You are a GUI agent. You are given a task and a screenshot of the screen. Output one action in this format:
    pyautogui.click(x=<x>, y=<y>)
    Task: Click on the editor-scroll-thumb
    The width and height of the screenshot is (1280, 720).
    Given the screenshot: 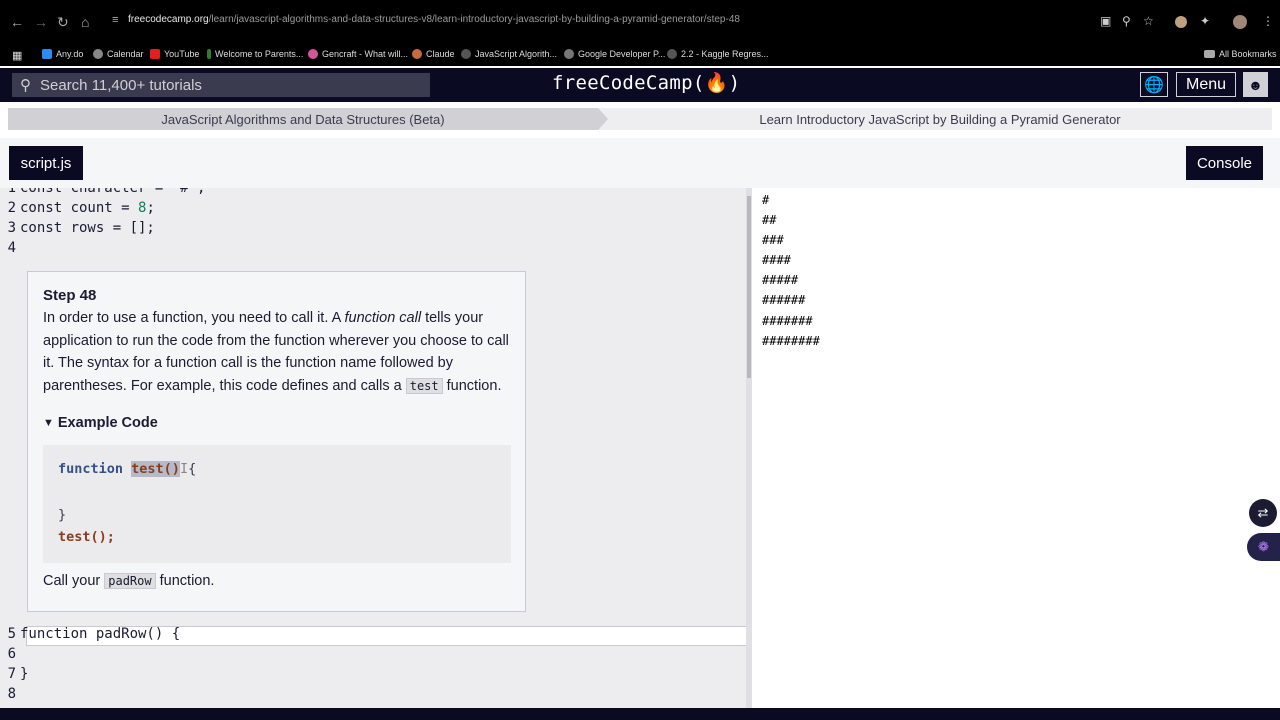 What is the action you would take?
    pyautogui.click(x=749, y=287)
    